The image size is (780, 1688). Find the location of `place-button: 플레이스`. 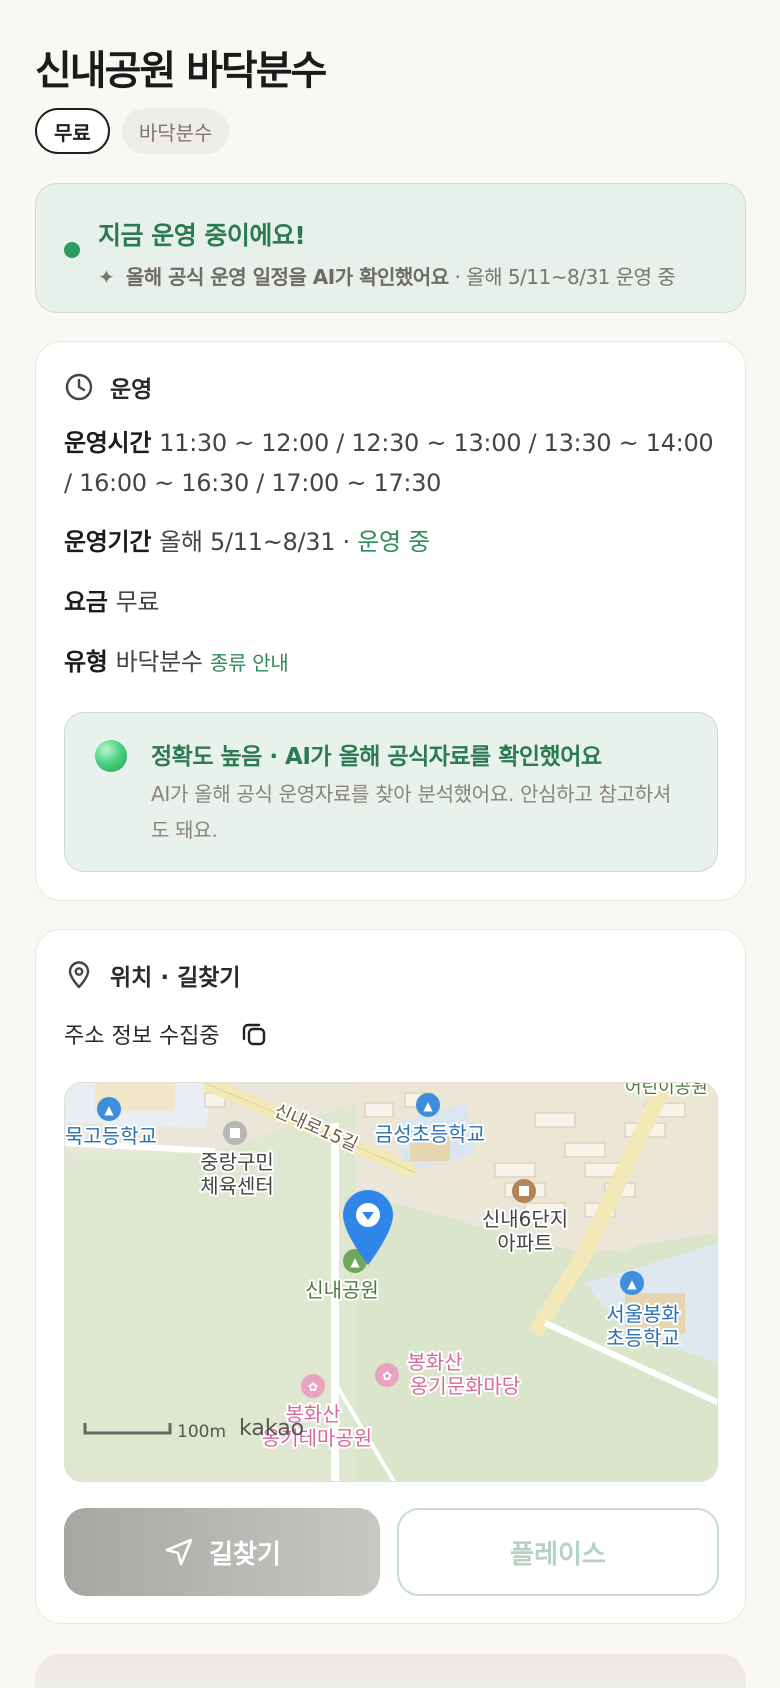

place-button: 플레이스 is located at coordinates (558, 1552).